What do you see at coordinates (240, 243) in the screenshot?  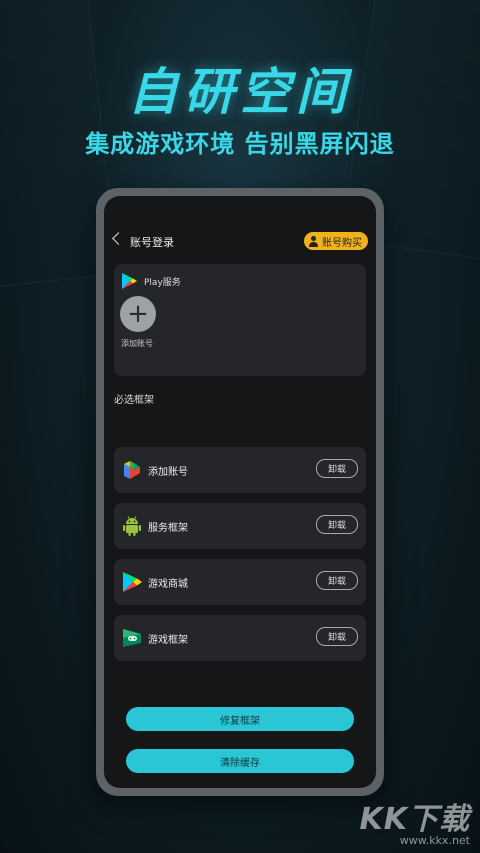 I see `top-bar: 账号登录 账号购买` at bounding box center [240, 243].